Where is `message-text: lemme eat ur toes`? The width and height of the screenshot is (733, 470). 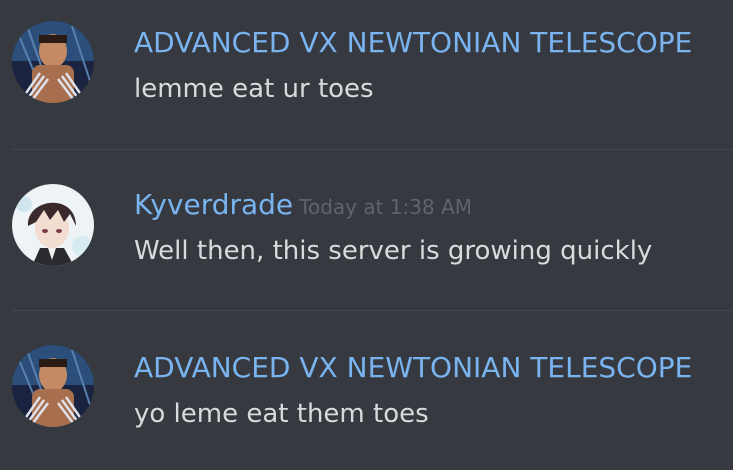
message-text: lemme eat ur toes is located at coordinates (254, 89).